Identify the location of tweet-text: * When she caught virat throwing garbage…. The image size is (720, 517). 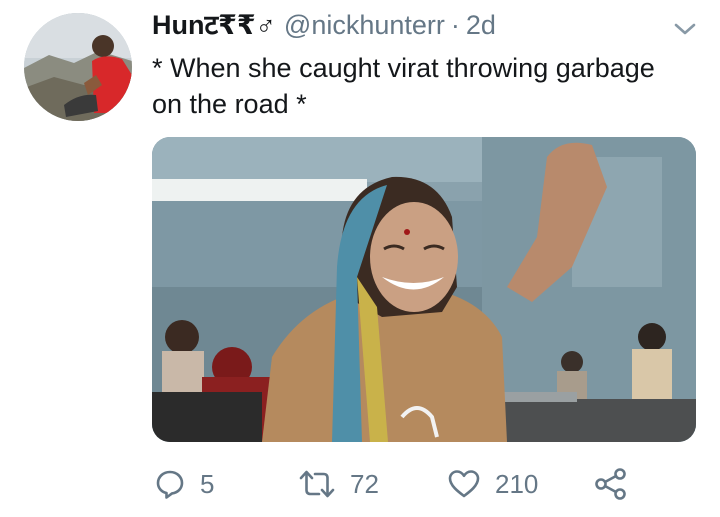
(403, 86).